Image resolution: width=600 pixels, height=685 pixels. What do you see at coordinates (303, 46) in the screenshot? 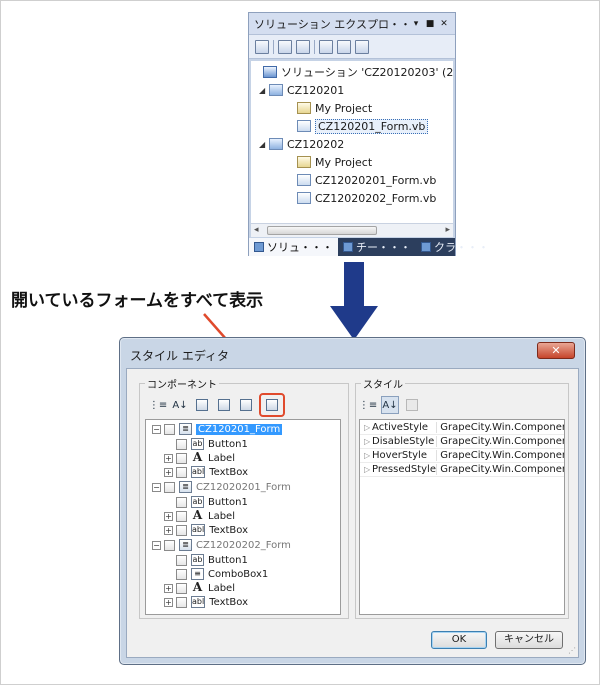
I see `refresh-icon` at bounding box center [303, 46].